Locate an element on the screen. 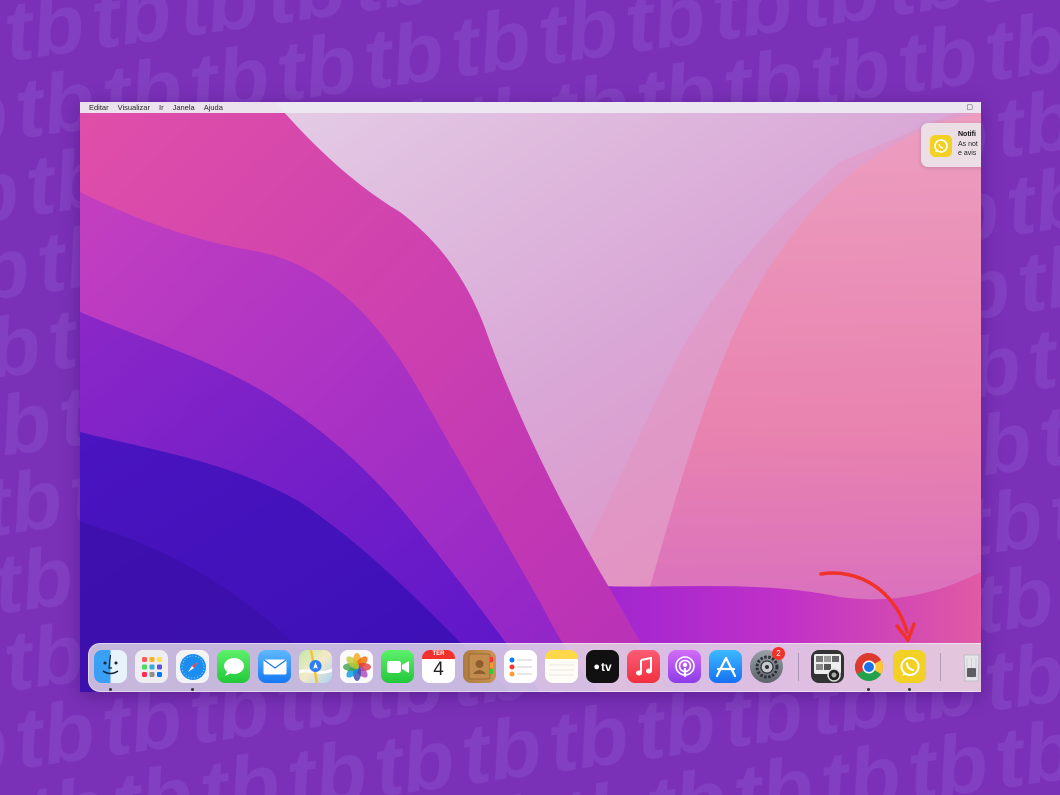 The height and width of the screenshot is (795, 1060). menu-ajuda: Ajuda is located at coordinates (215, 107).